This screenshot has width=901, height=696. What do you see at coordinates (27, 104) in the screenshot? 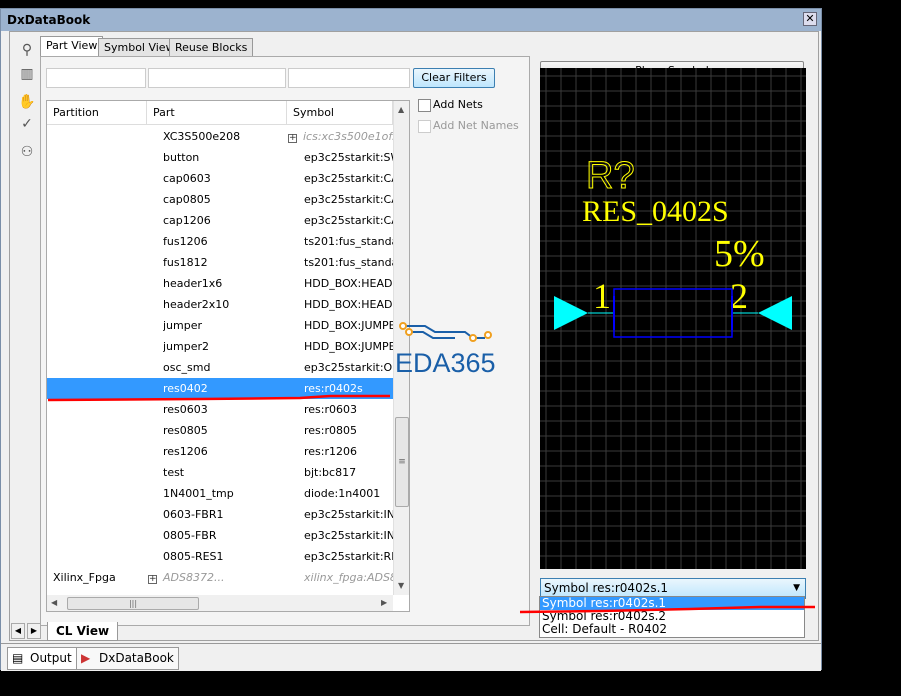
I see `hand-icon: ✋` at bounding box center [27, 104].